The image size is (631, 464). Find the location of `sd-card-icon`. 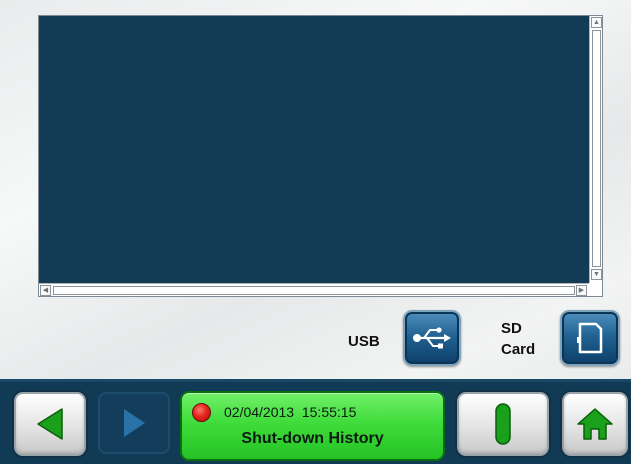

sd-card-icon is located at coordinates (590, 338).